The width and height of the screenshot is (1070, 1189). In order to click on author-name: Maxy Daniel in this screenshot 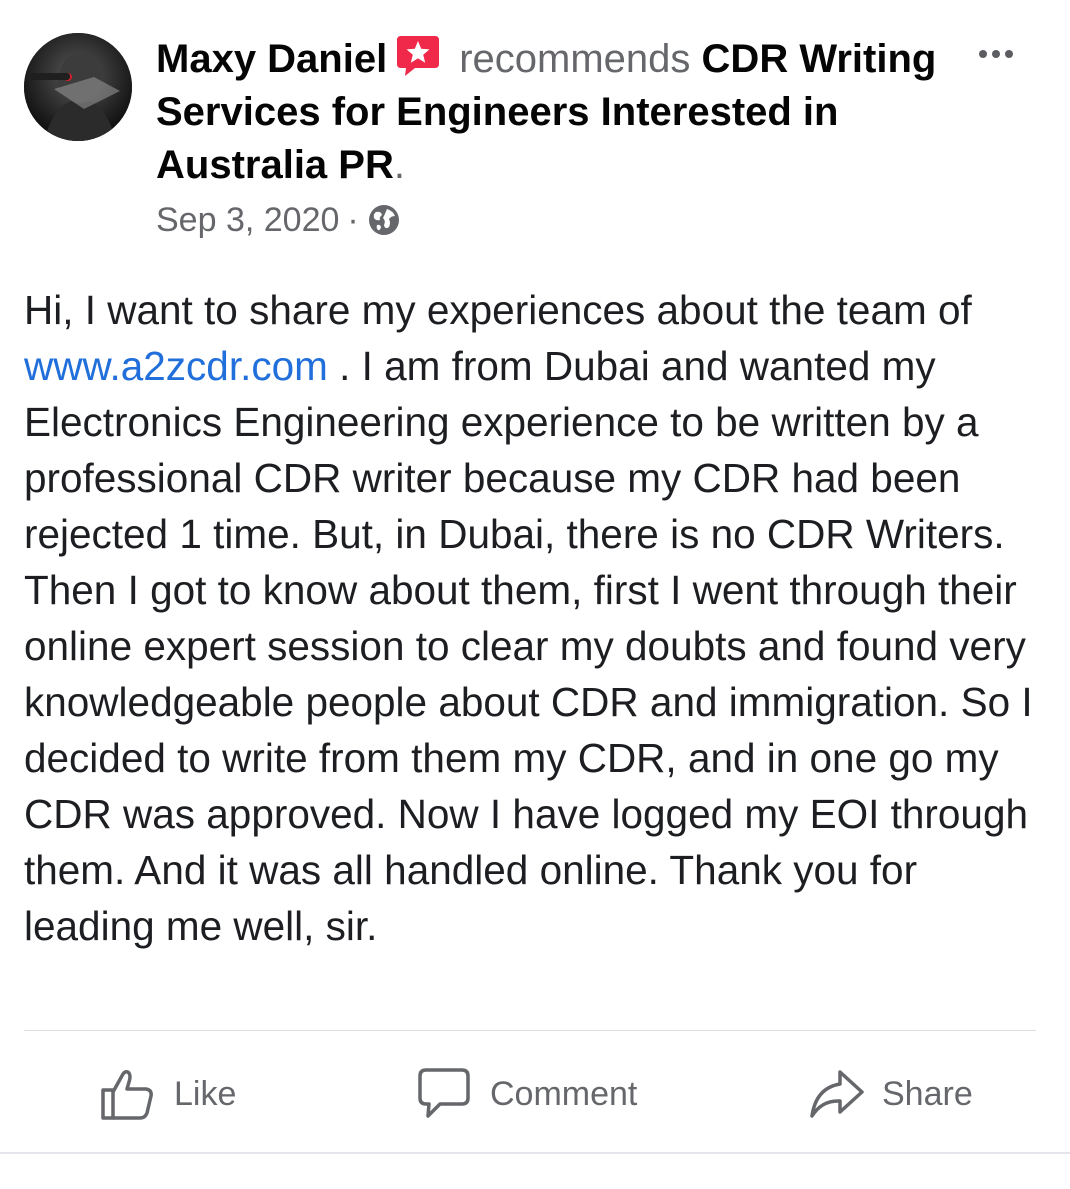, I will do `click(271, 59)`.